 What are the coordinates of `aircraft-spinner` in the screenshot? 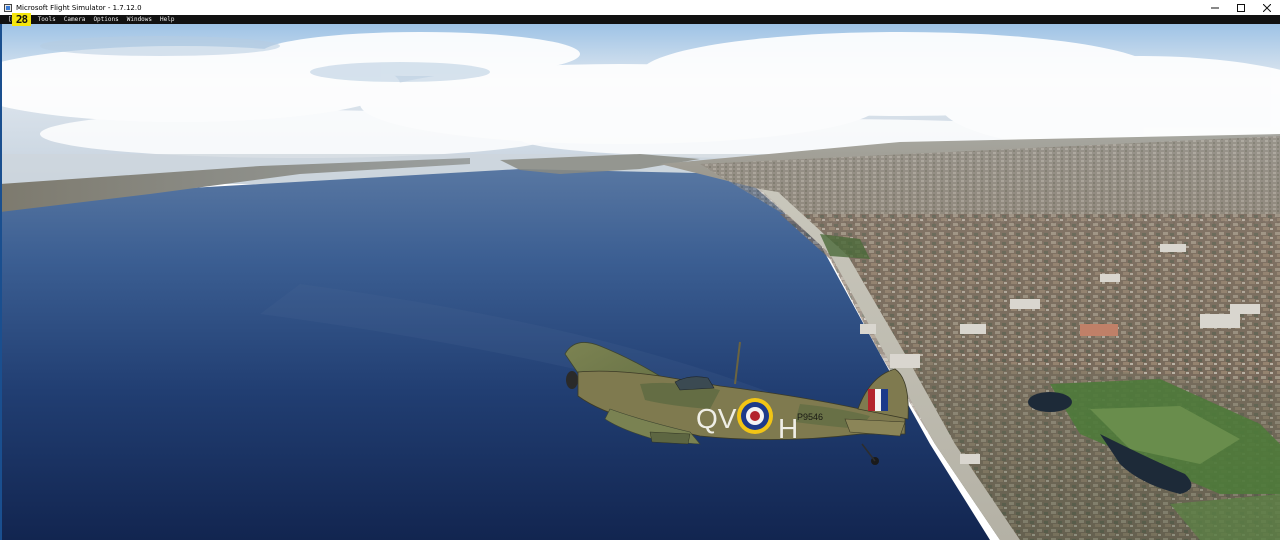 It's located at (572, 380).